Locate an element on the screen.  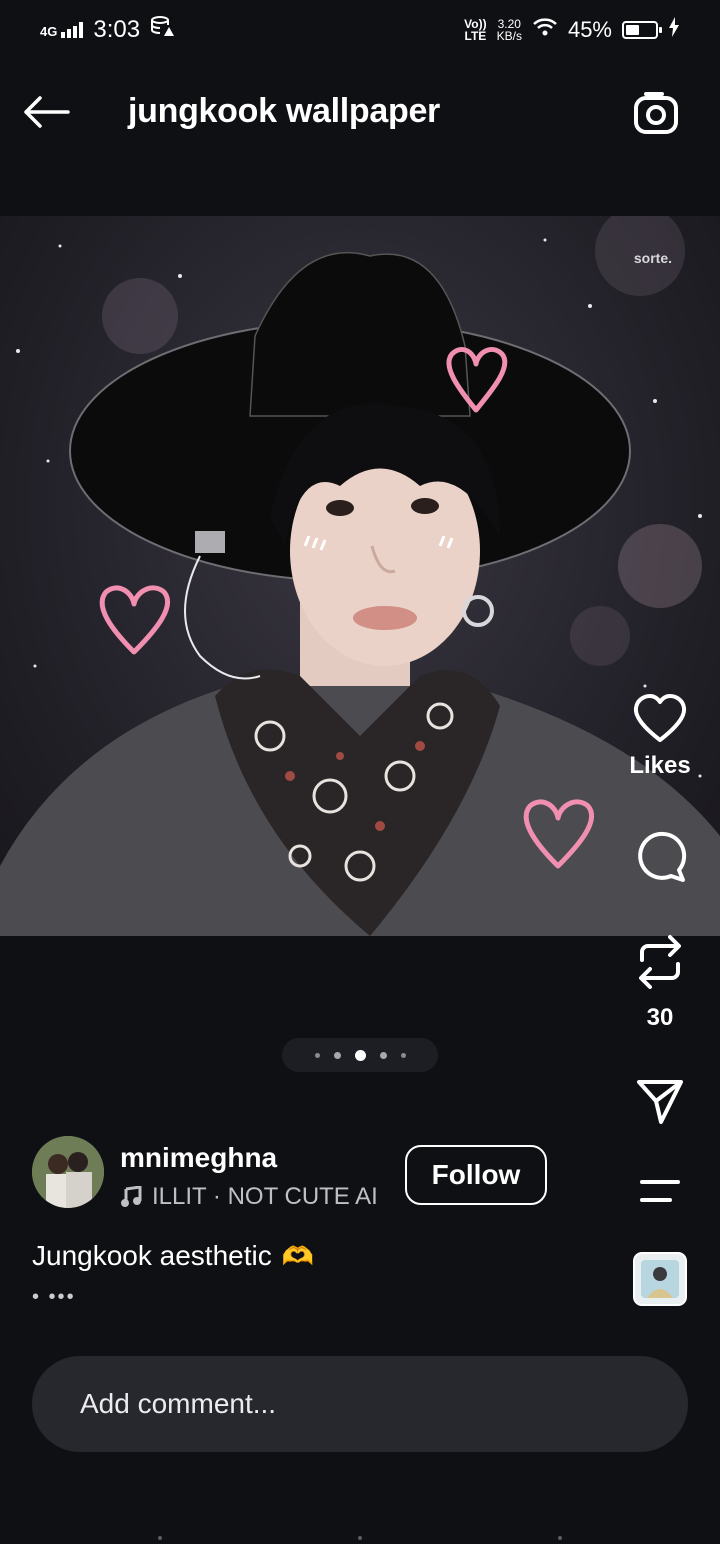
share-button is located at coordinates (660, 1101).